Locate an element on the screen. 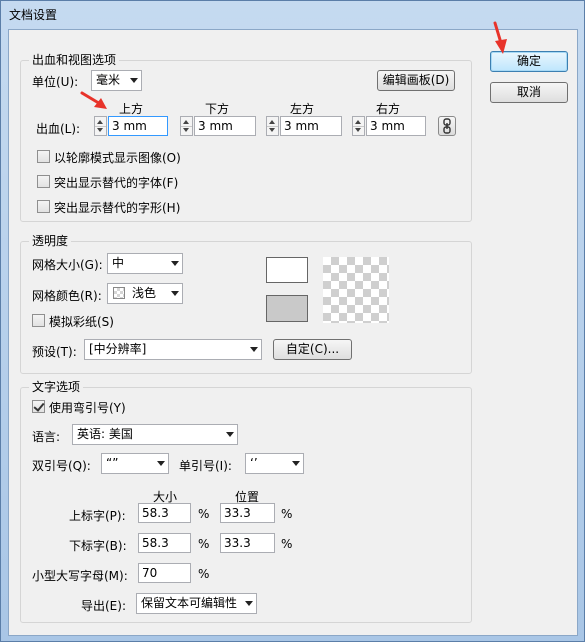 This screenshot has width=585, height=642. typographers-quotes-checkbox is located at coordinates (38, 406).